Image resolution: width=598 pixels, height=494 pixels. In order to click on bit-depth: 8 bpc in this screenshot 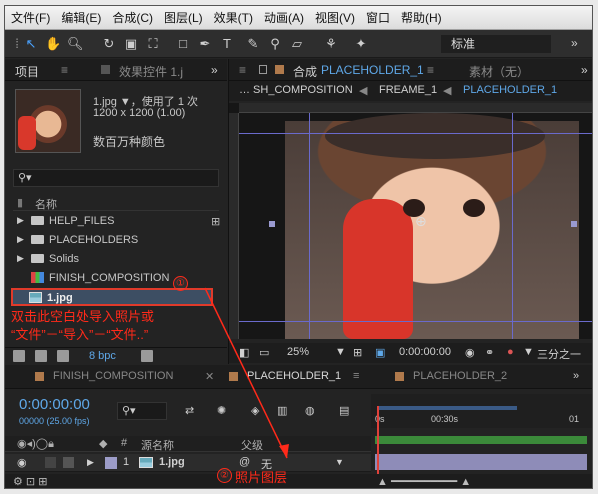, I will do `click(102, 356)`.